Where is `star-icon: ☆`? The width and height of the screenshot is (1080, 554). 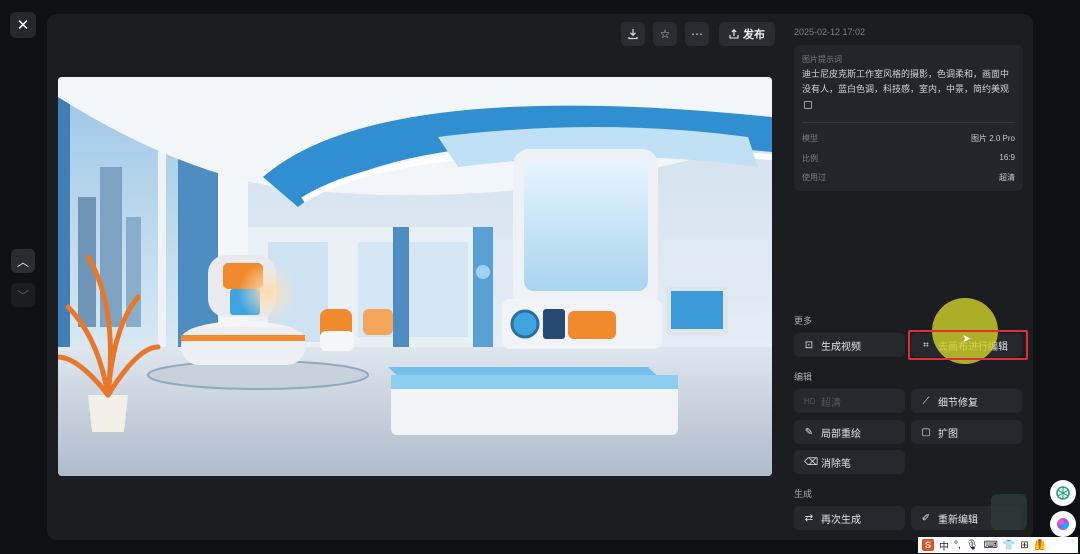 star-icon: ☆ is located at coordinates (665, 34).